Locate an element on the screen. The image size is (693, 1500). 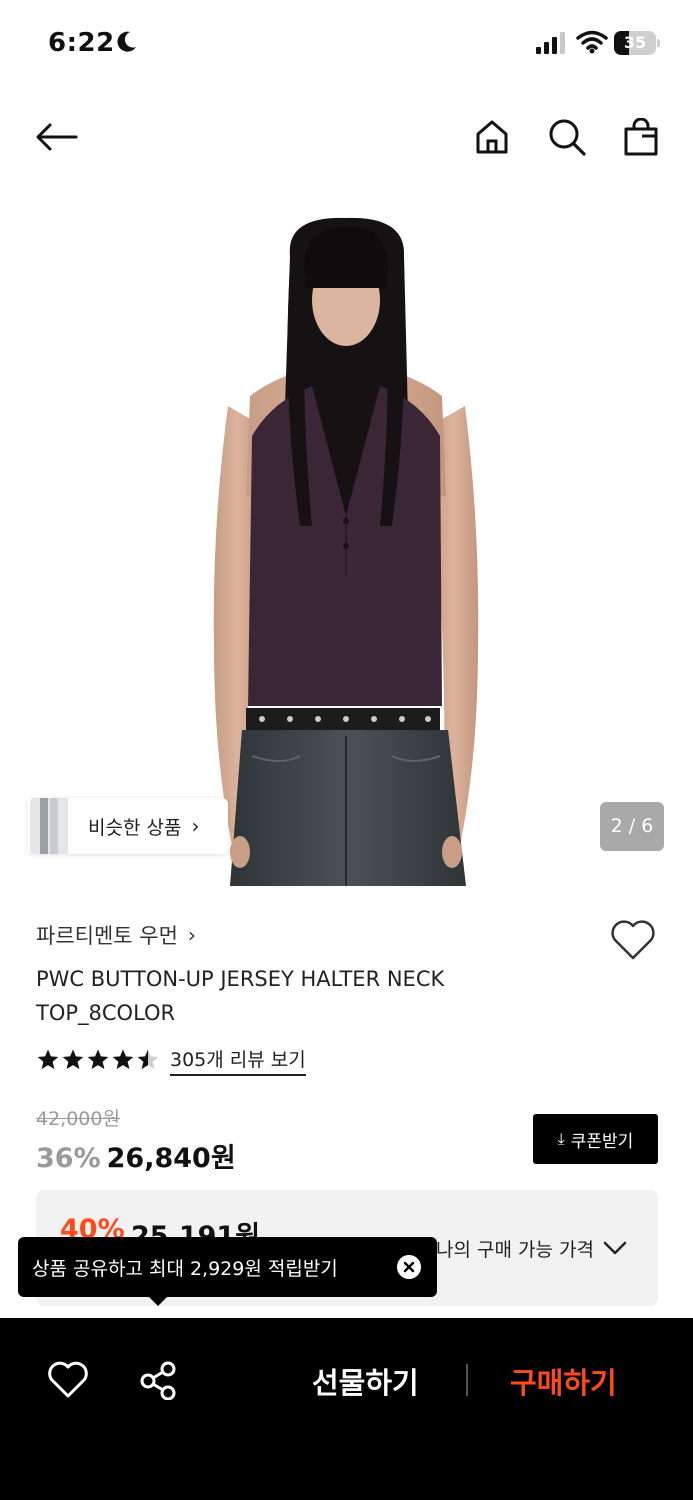
status-bar: 6:22 35 is located at coordinates (346, 45).